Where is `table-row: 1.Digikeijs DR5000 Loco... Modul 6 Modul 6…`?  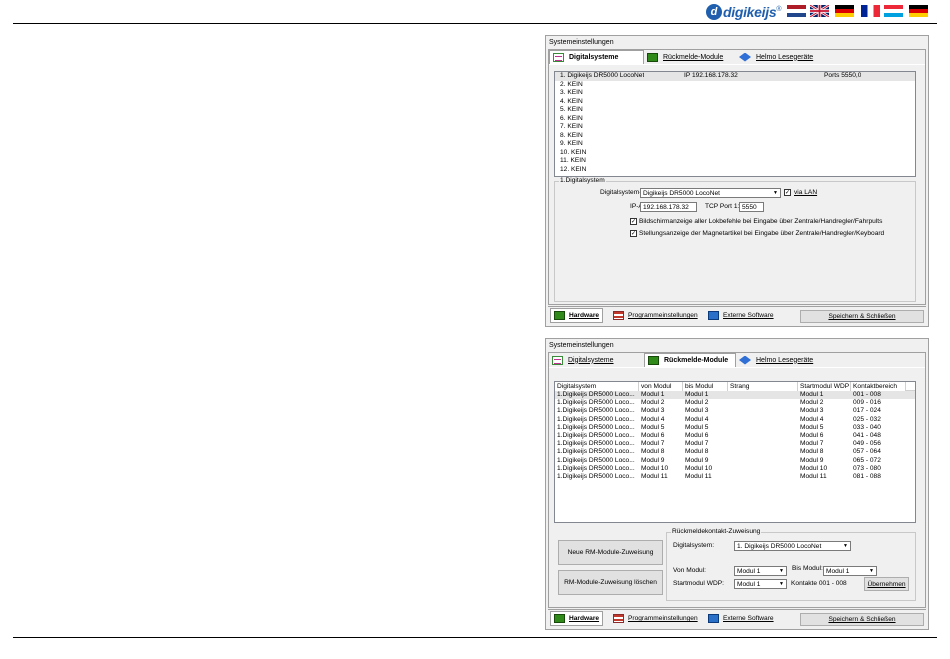
table-row: 1.Digikeijs DR5000 Loco... Modul 6 Modul 6… is located at coordinates (735, 436).